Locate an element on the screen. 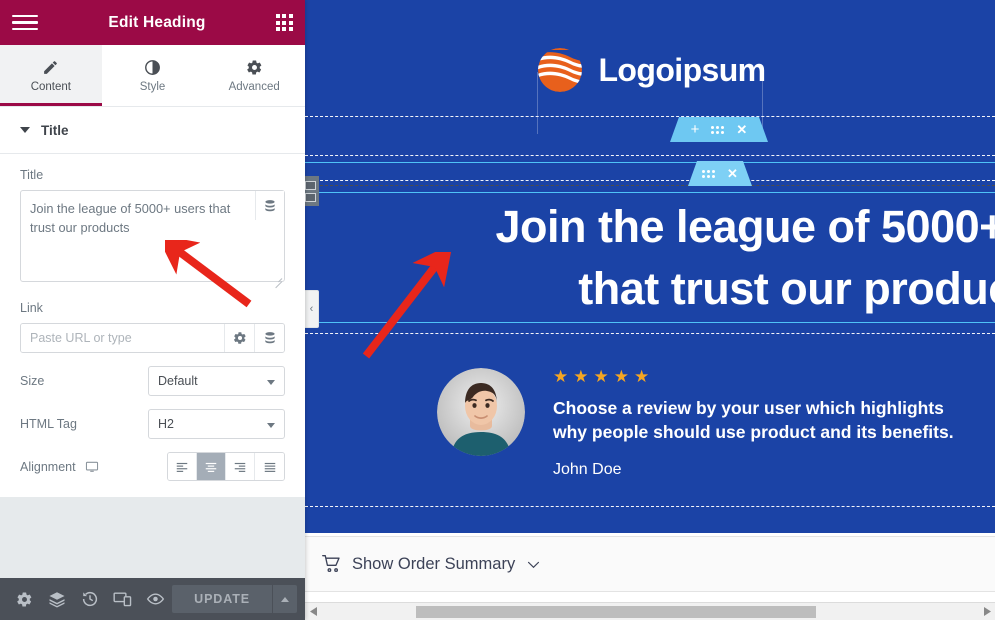 This screenshot has height=620, width=995. panel-header: Edit Heading is located at coordinates (152, 22).